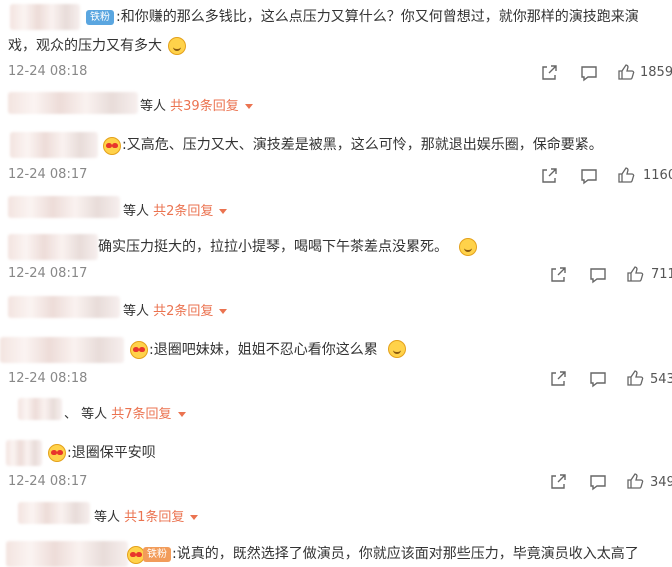  I want to click on comment-text: :退圈吧妹妹，姐姐不忍心看你这么累, so click(263, 350).